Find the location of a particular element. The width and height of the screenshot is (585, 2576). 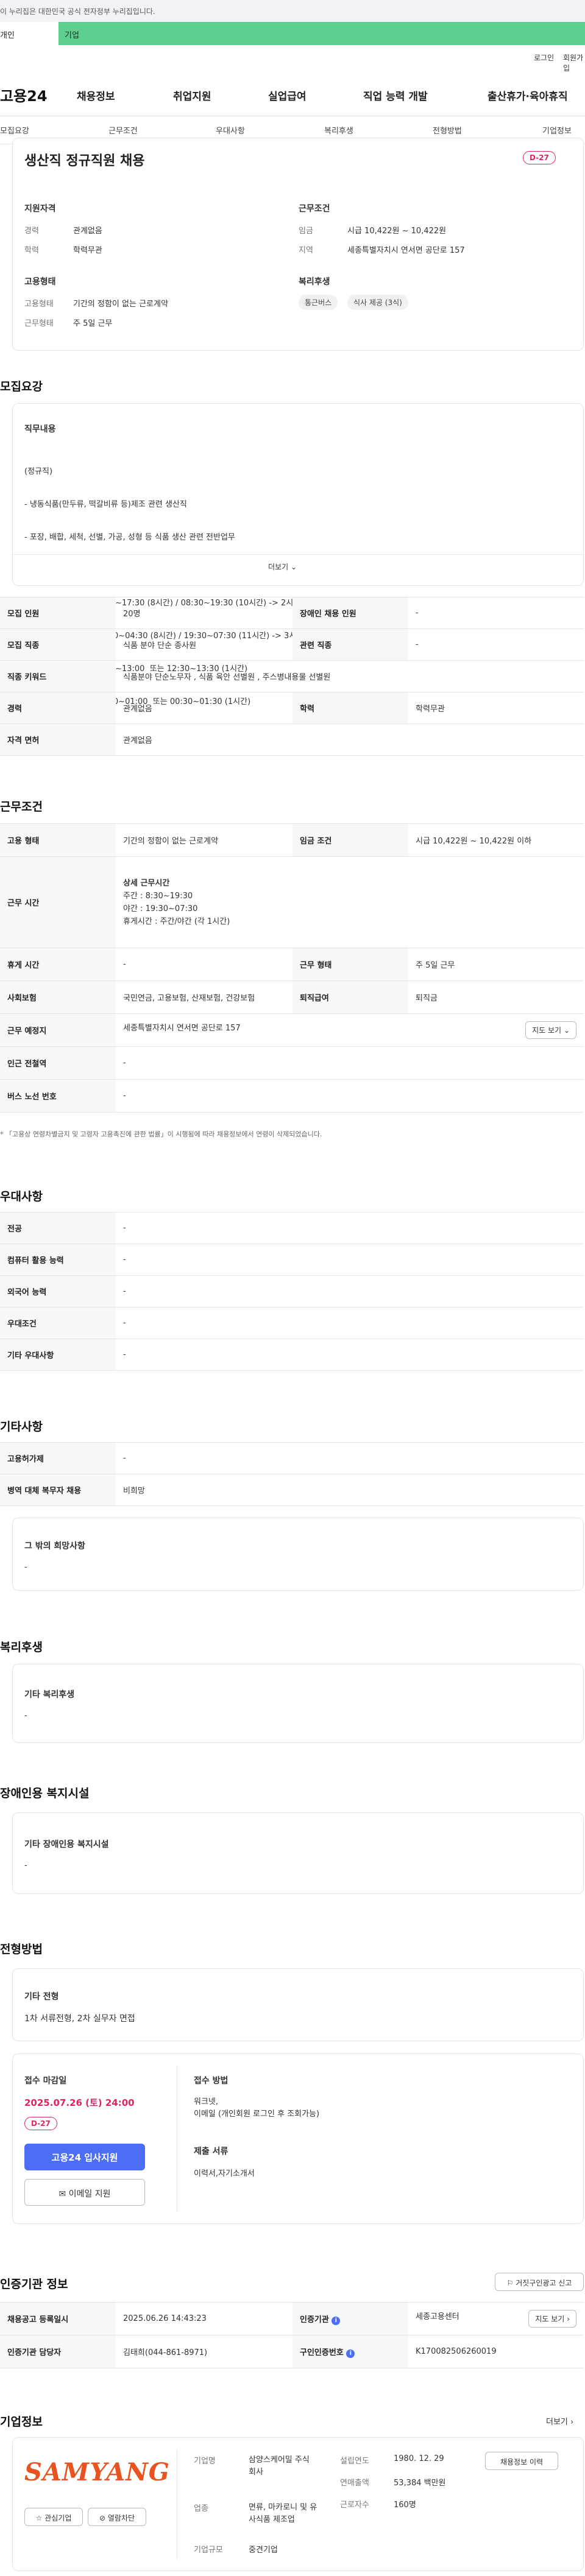

subnav-recruit: 모집요강 is located at coordinates (14, 130).